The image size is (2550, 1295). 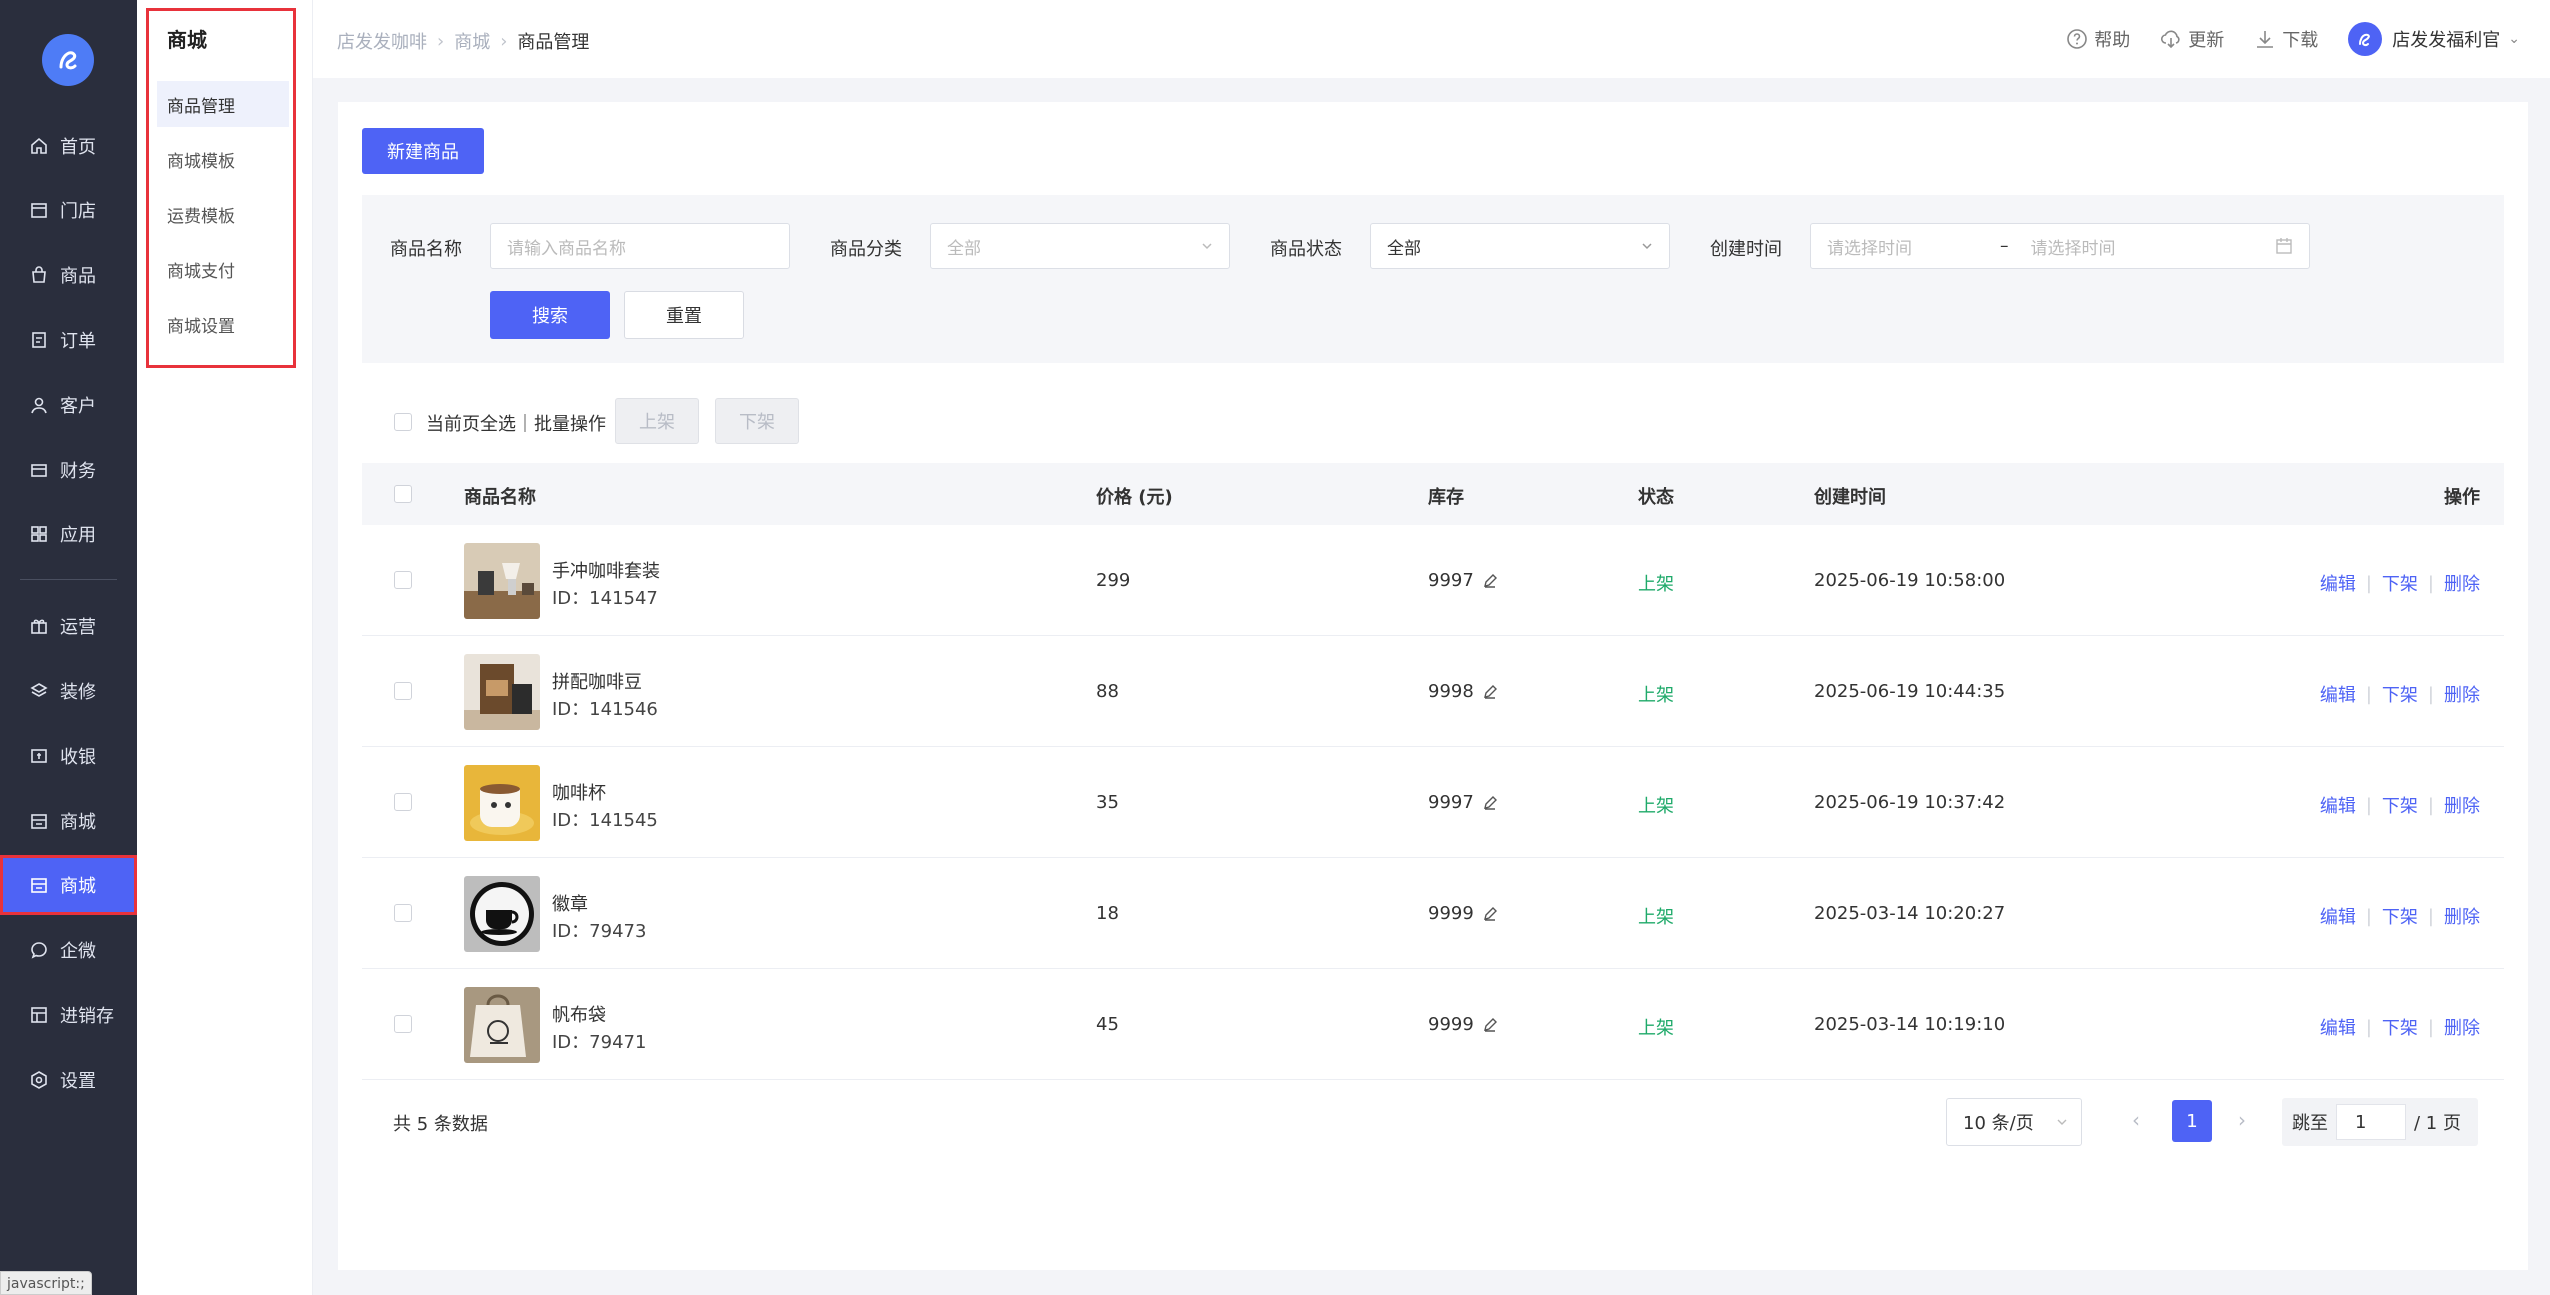 I want to click on nav-wecom: 企微, so click(x=68, y=950).